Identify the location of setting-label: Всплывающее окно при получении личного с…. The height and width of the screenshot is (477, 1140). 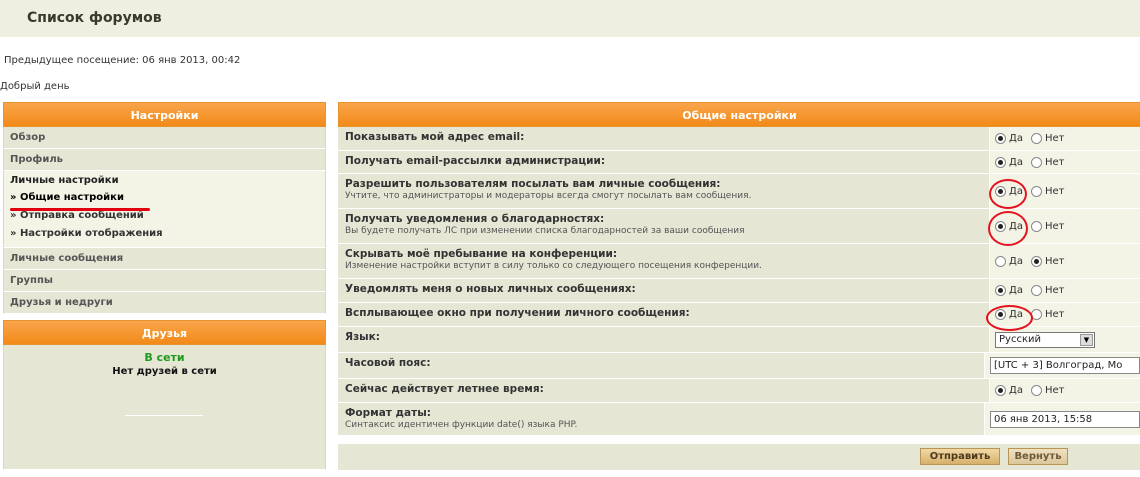
(517, 313).